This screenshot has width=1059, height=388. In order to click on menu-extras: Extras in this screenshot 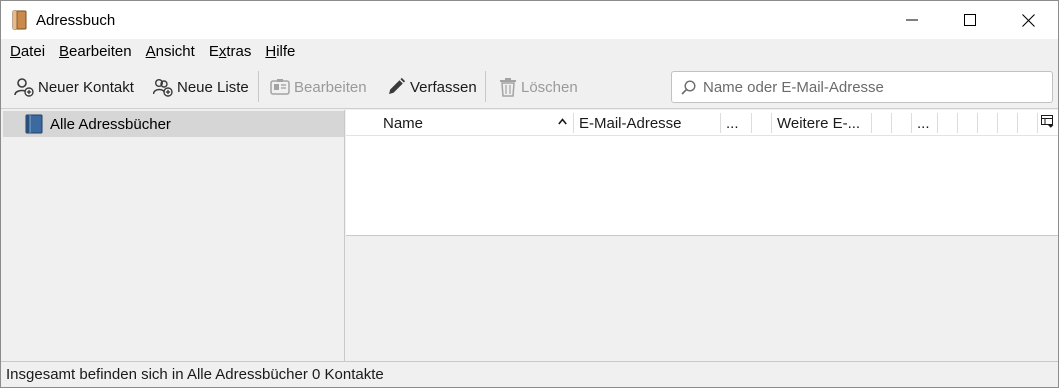, I will do `click(230, 51)`.